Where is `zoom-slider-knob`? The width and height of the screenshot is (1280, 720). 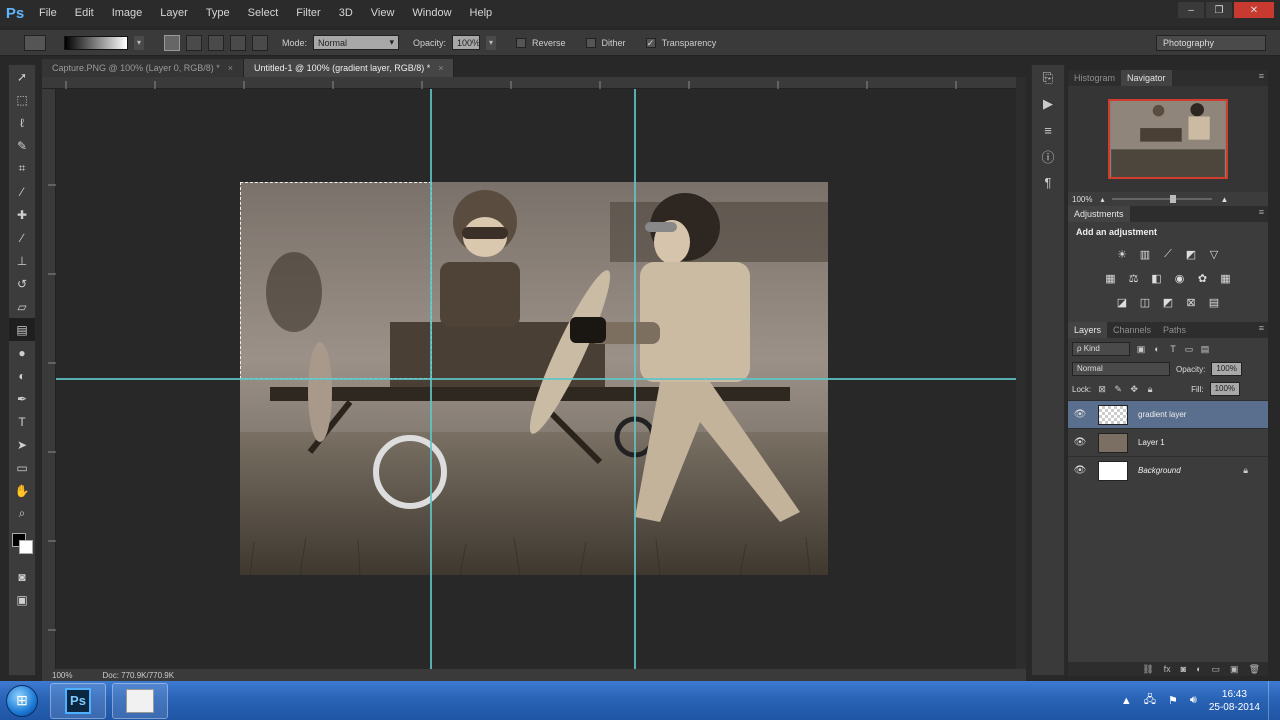 zoom-slider-knob is located at coordinates (1173, 199).